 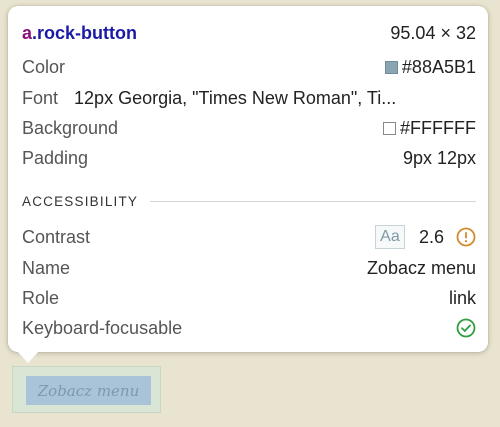 I want to click on background-label: Background, so click(x=70, y=127).